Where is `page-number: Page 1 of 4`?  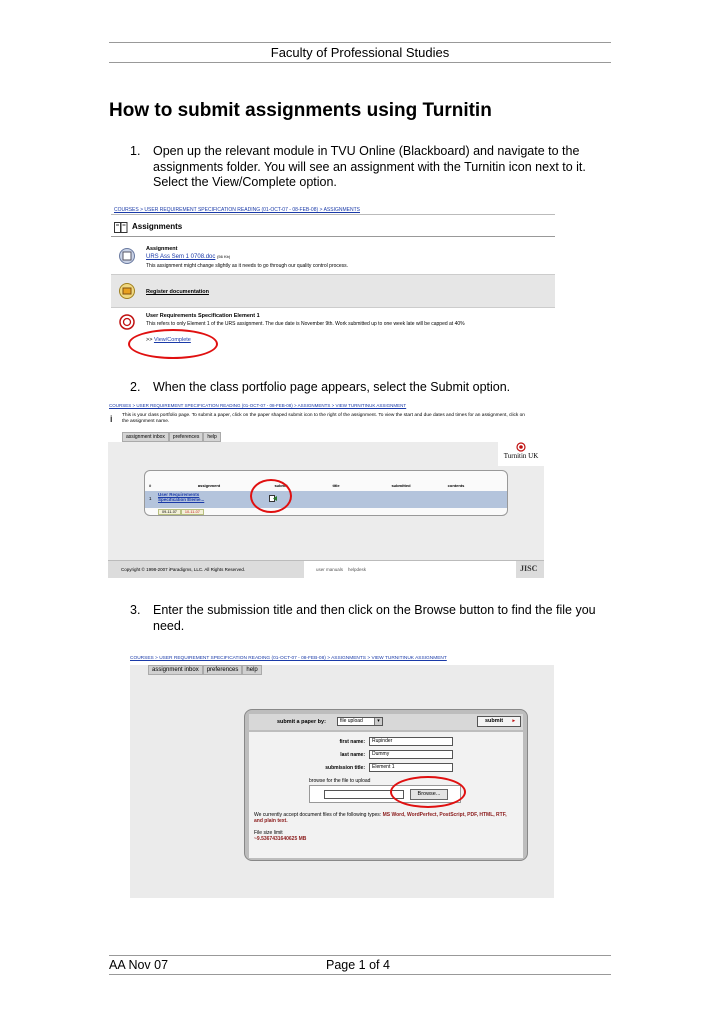 page-number: Page 1 of 4 is located at coordinates (358, 965).